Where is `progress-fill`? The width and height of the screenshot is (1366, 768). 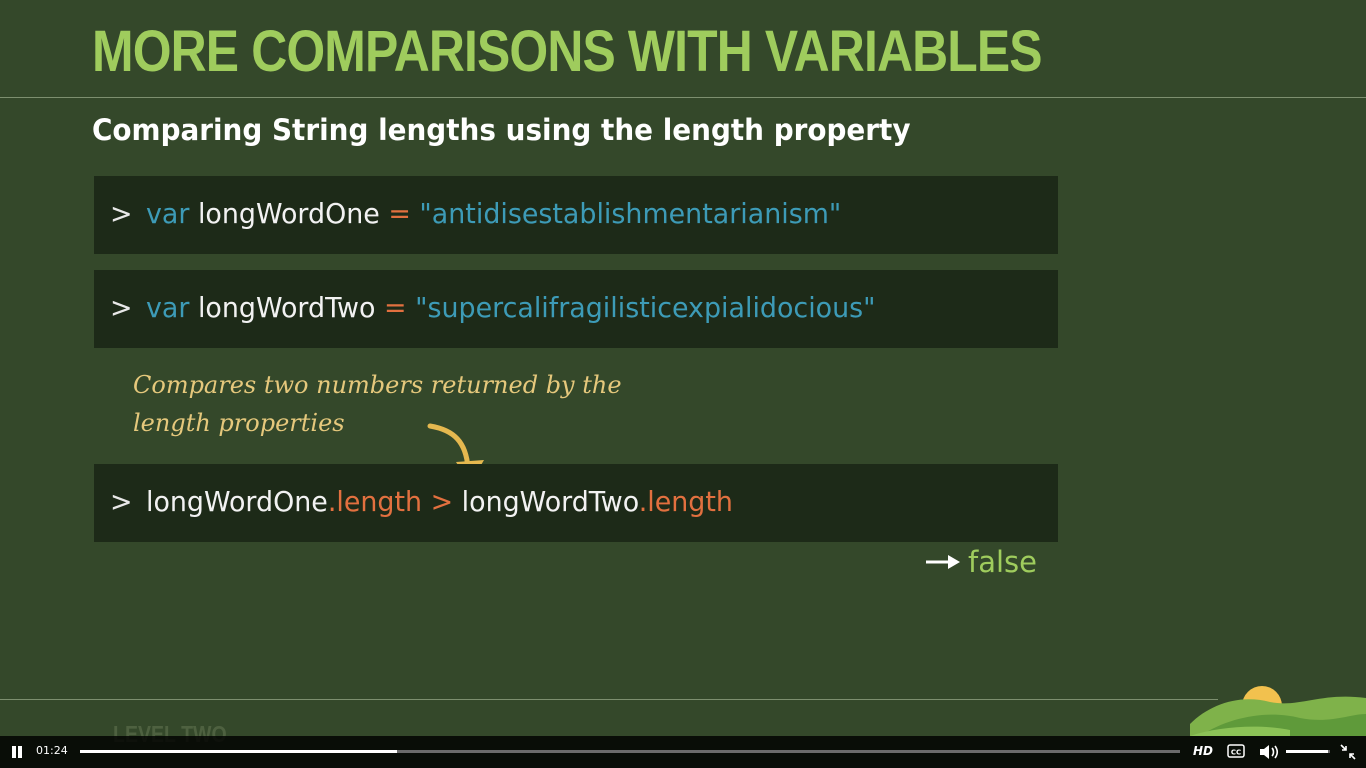
progress-fill is located at coordinates (238, 751).